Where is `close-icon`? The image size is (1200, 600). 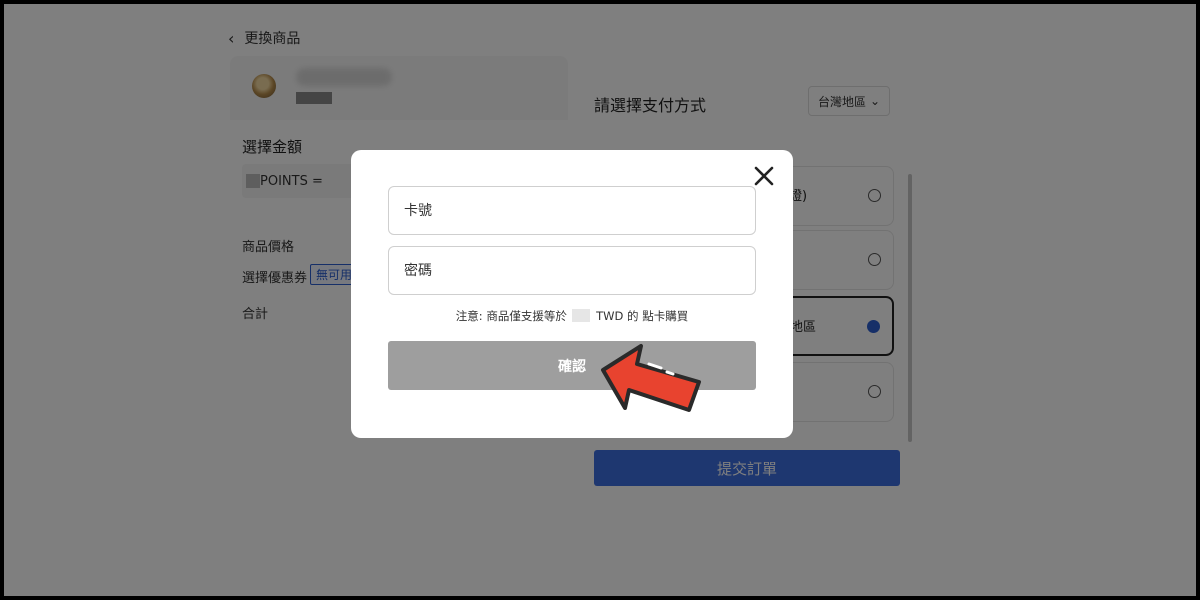
close-icon is located at coordinates (764, 176).